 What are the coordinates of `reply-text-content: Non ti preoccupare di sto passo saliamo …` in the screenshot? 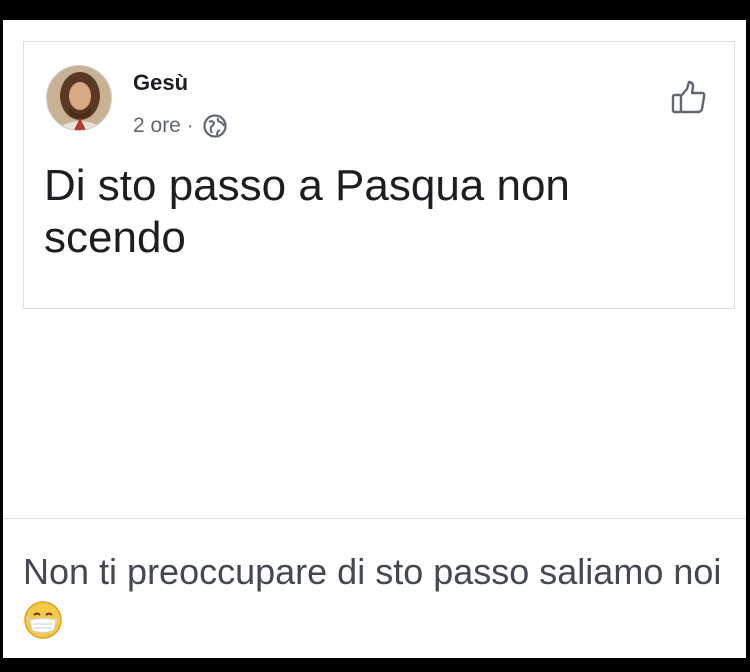 It's located at (372, 571).